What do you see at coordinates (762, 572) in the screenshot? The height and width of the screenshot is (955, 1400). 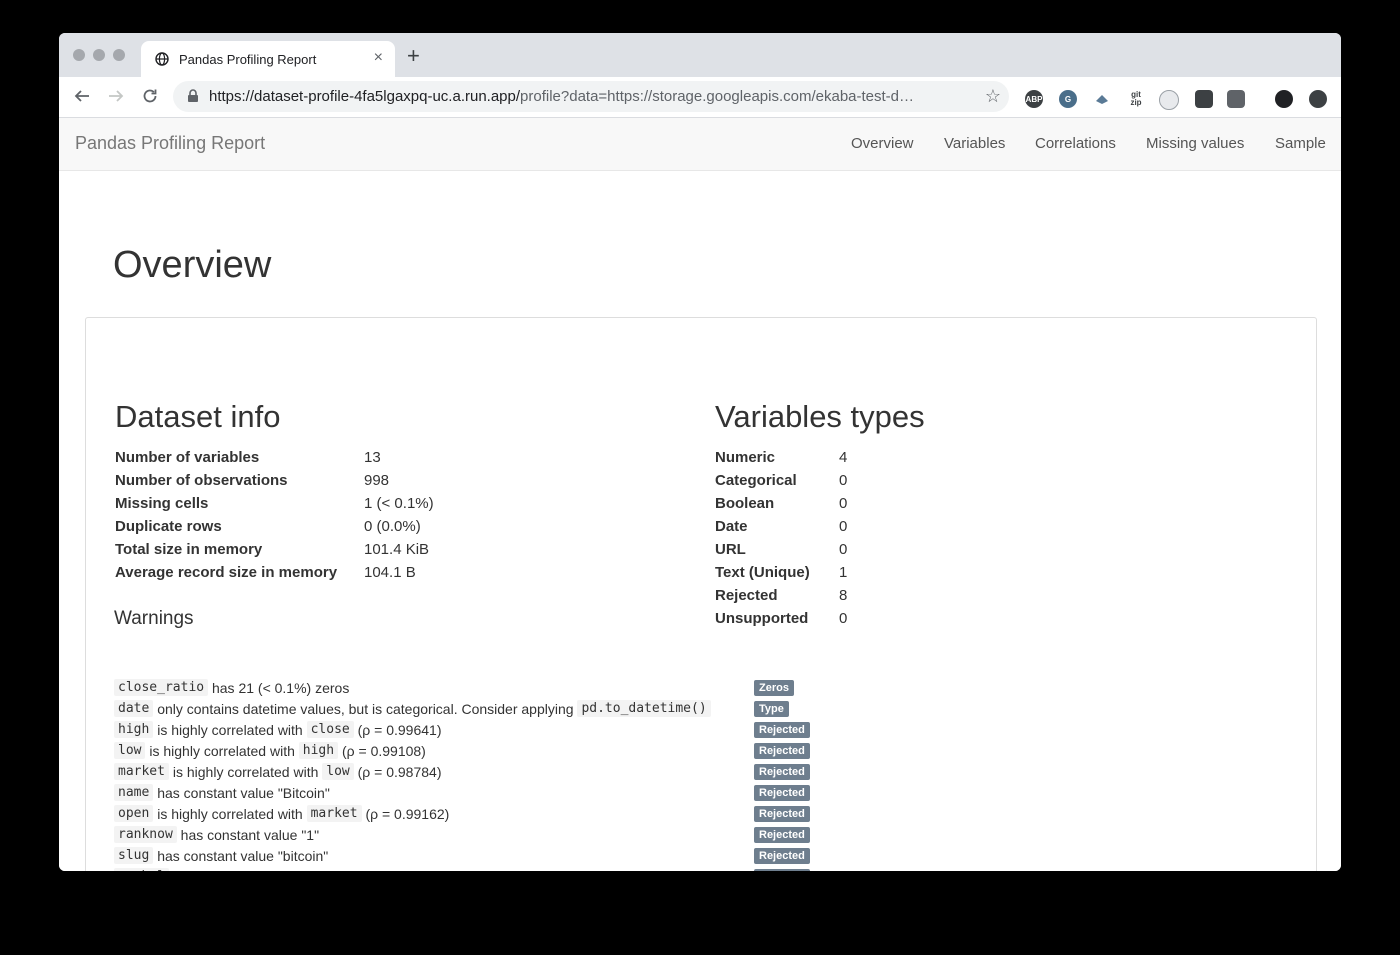 I see `variable-type-label: Text (Unique)` at bounding box center [762, 572].